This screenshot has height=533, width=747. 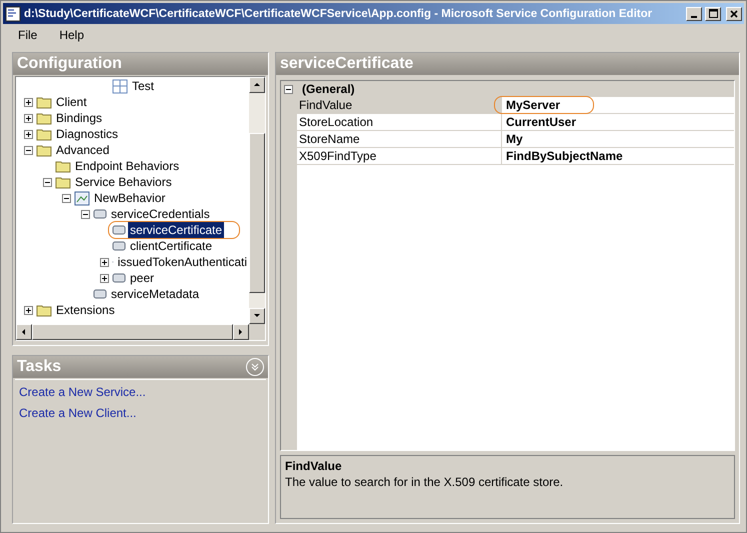 I want to click on tree-item: serviceCredentials, so click(x=160, y=214).